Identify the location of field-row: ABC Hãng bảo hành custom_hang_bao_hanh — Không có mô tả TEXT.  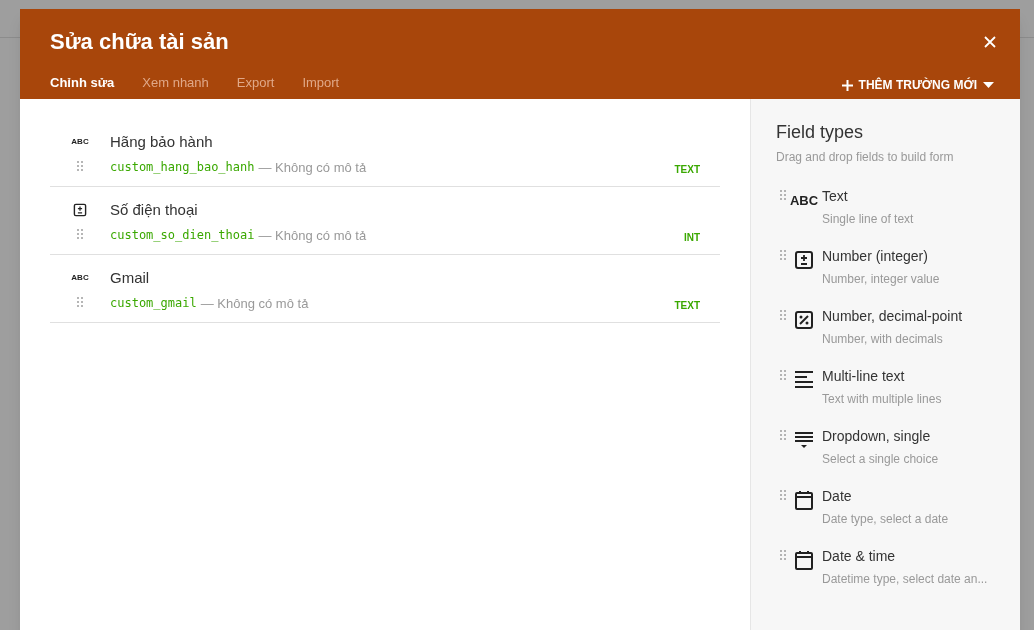
(385, 153).